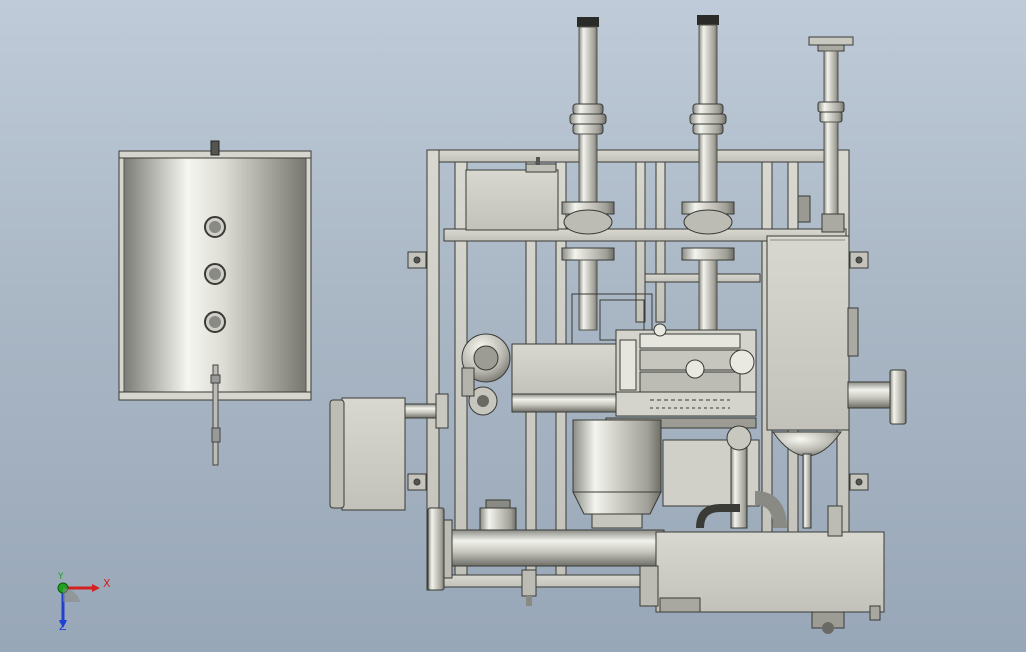 The width and height of the screenshot is (1026, 652). Describe the element at coordinates (107, 583) in the screenshot. I see `x-axis-label: X` at that location.